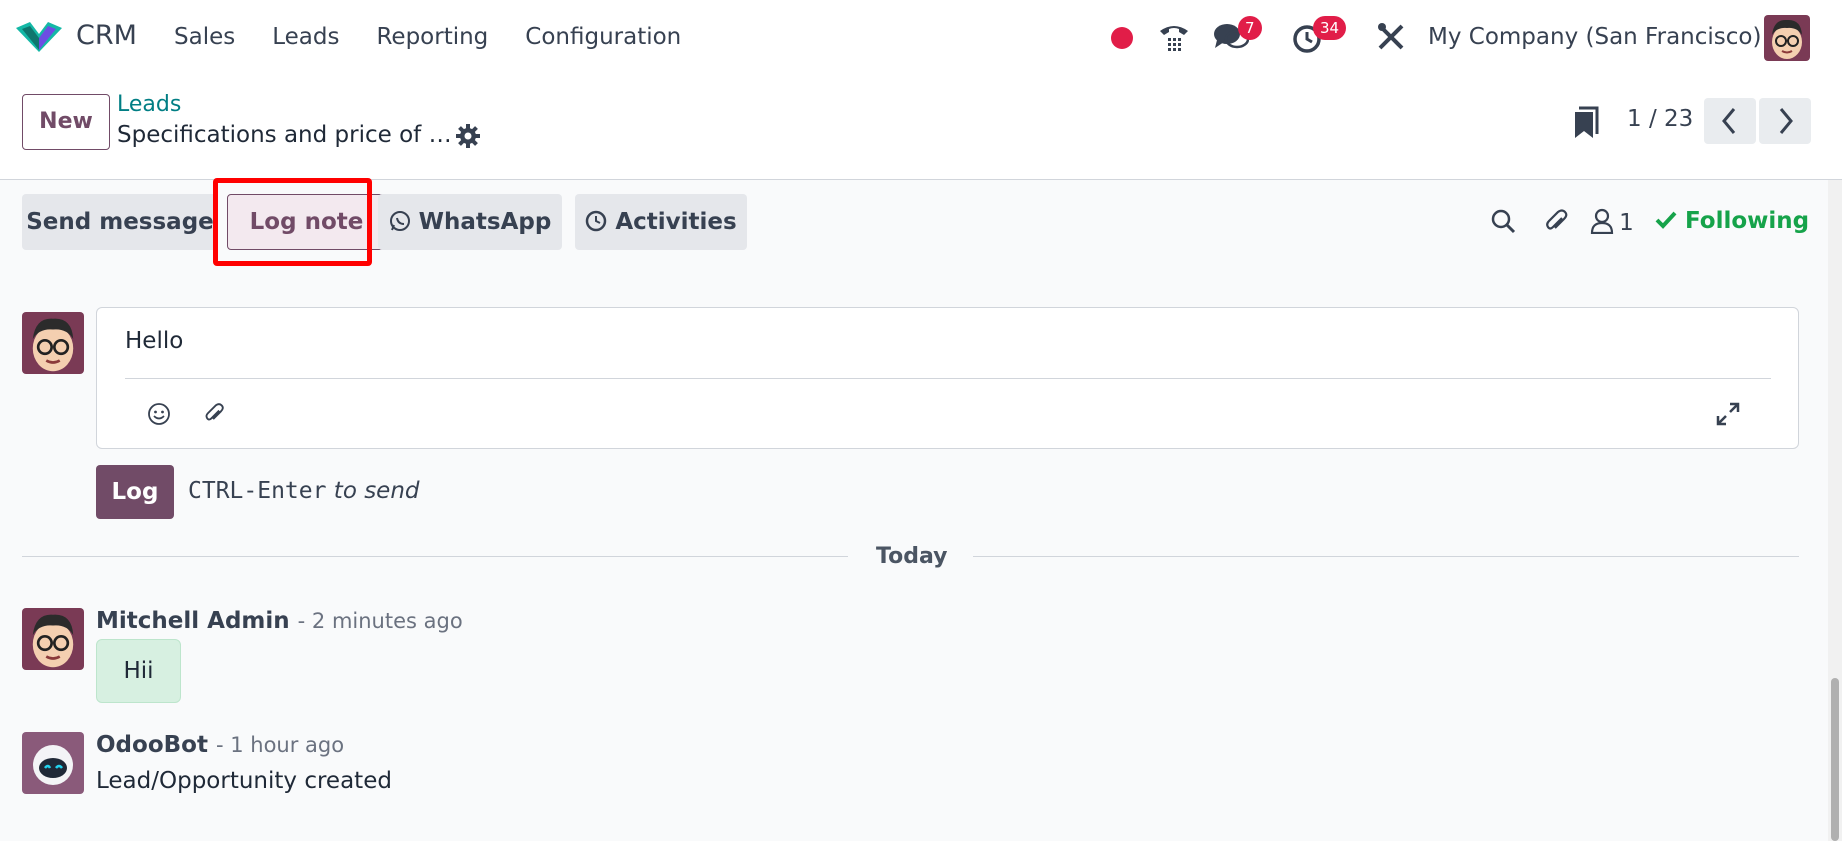  Describe the element at coordinates (292, 222) in the screenshot. I see `highlight-box` at that location.